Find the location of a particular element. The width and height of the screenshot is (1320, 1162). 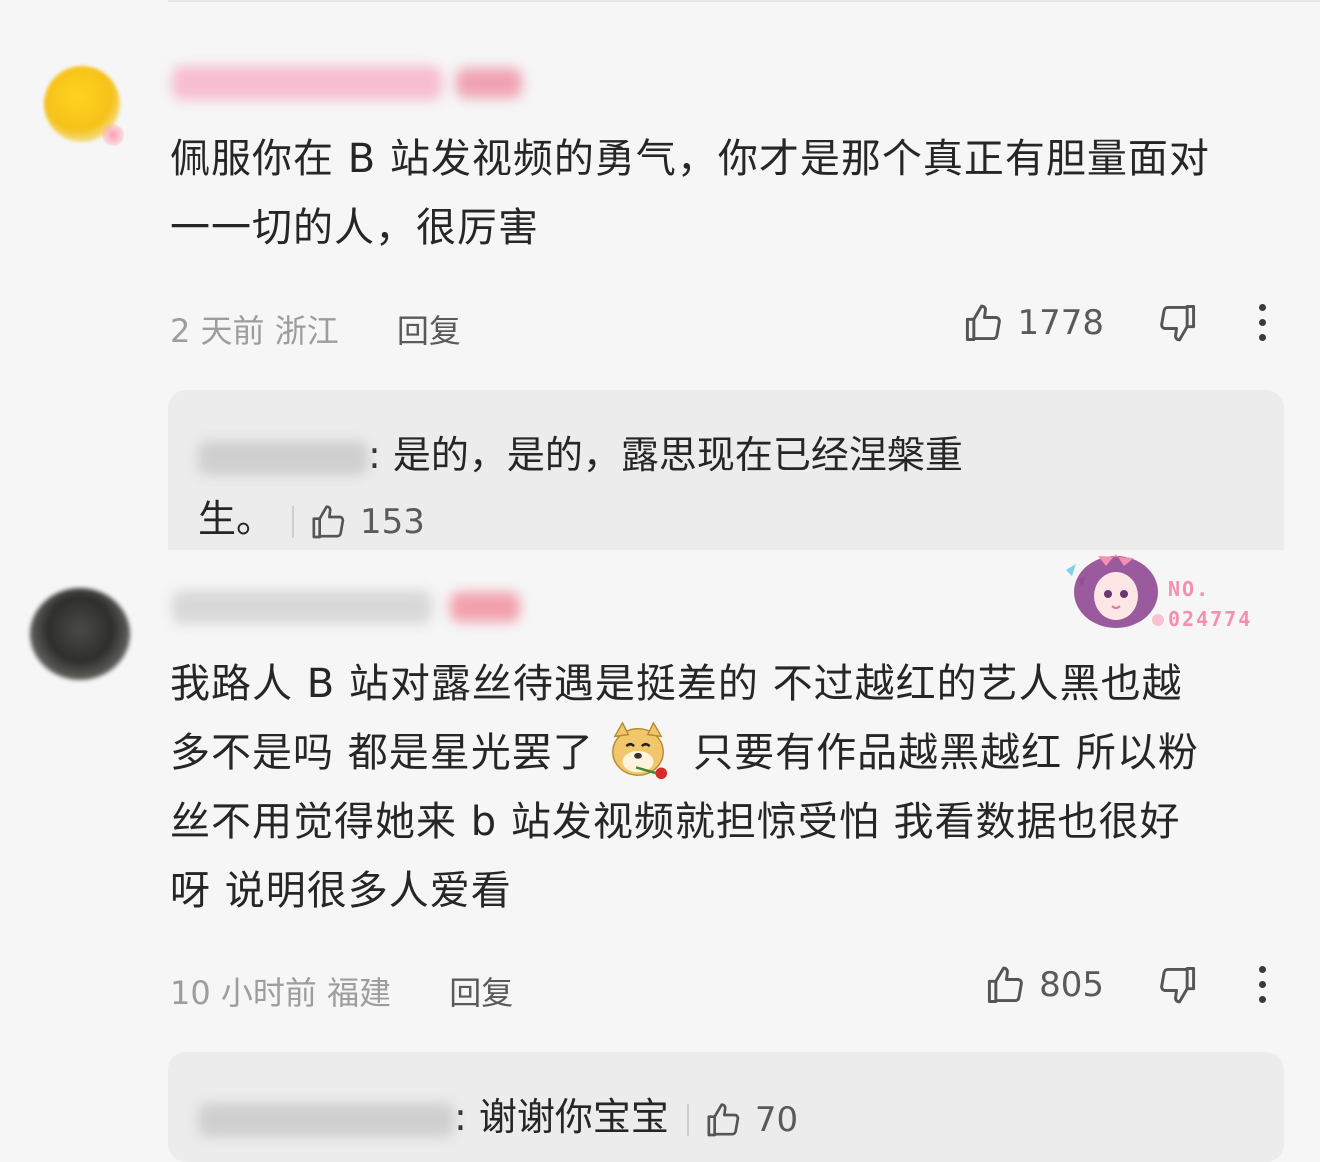

reply-line: : 是的，是的，露思现在已经涅槃重 is located at coordinates (580, 451).